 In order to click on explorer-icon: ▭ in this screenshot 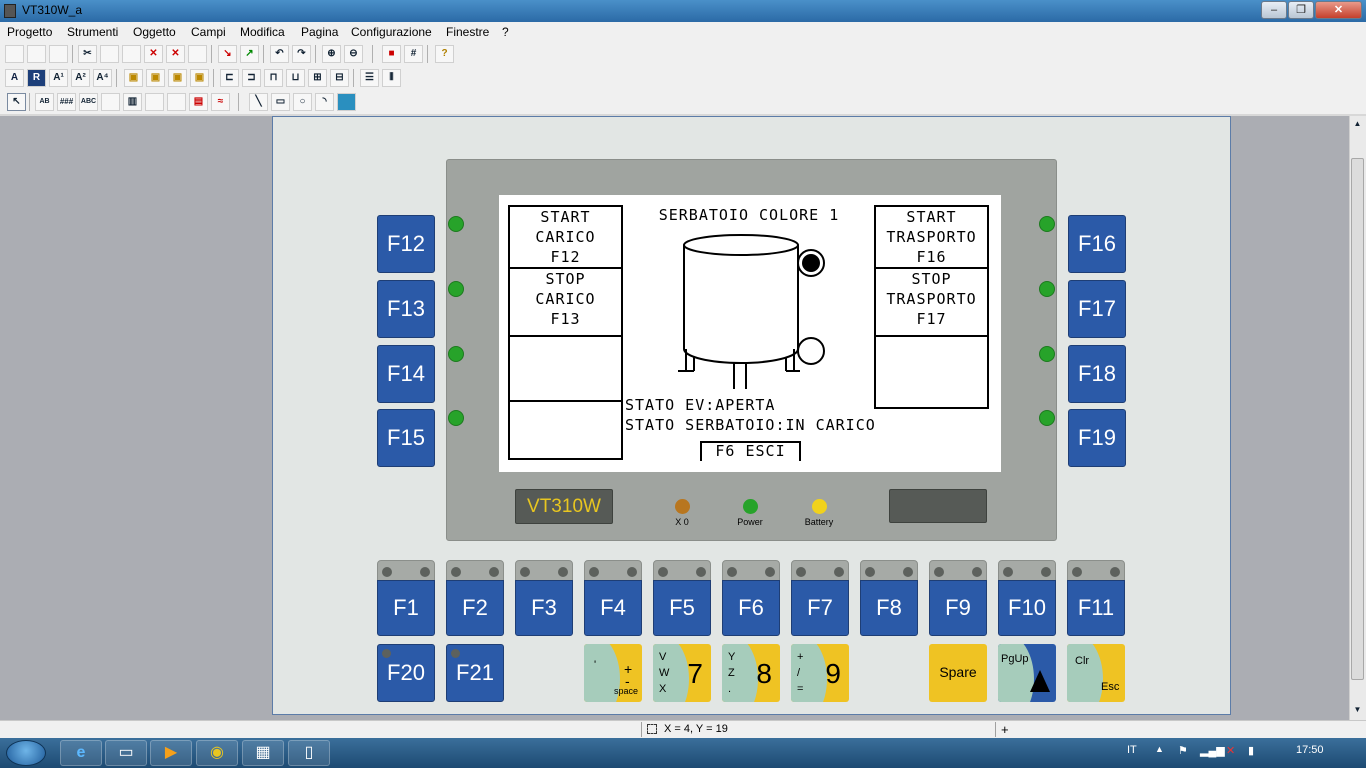, I will do `click(126, 753)`.